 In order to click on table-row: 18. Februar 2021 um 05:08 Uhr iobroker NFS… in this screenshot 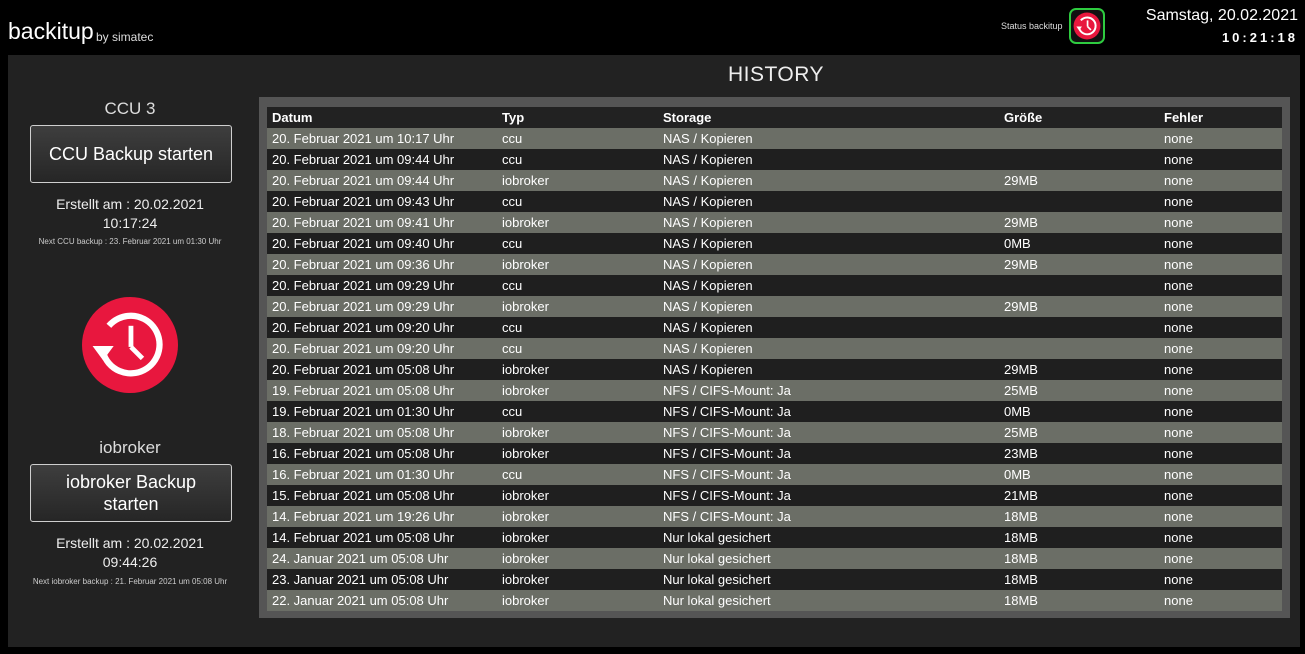, I will do `click(774, 432)`.